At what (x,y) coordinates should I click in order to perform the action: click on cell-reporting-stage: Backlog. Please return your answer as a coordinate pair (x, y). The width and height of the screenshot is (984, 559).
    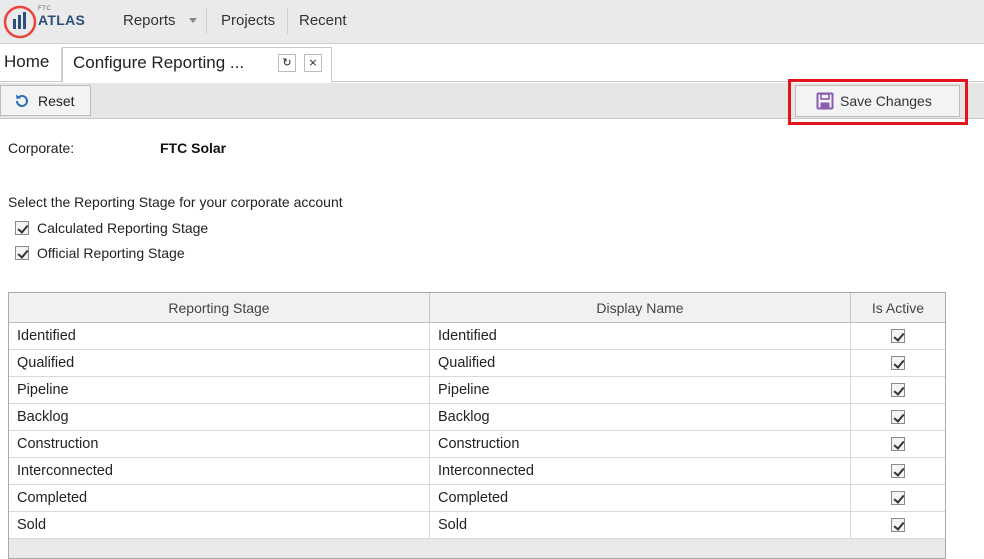
    Looking at the image, I should click on (219, 417).